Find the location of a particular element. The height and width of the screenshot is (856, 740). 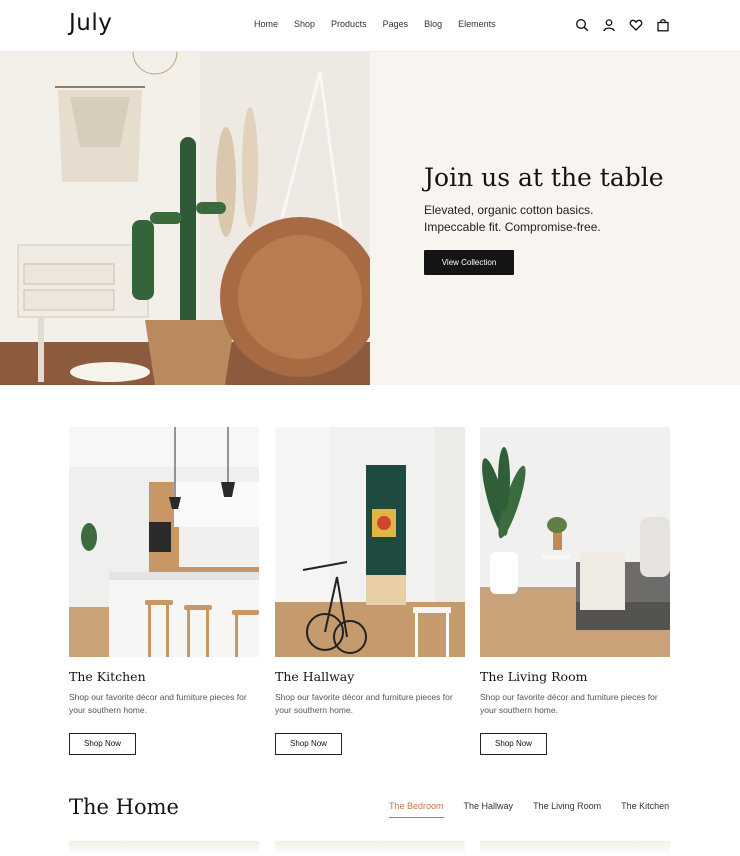

hero-subtitle-line-2: Impeccable fit. Compromise-free. is located at coordinates (512, 227).